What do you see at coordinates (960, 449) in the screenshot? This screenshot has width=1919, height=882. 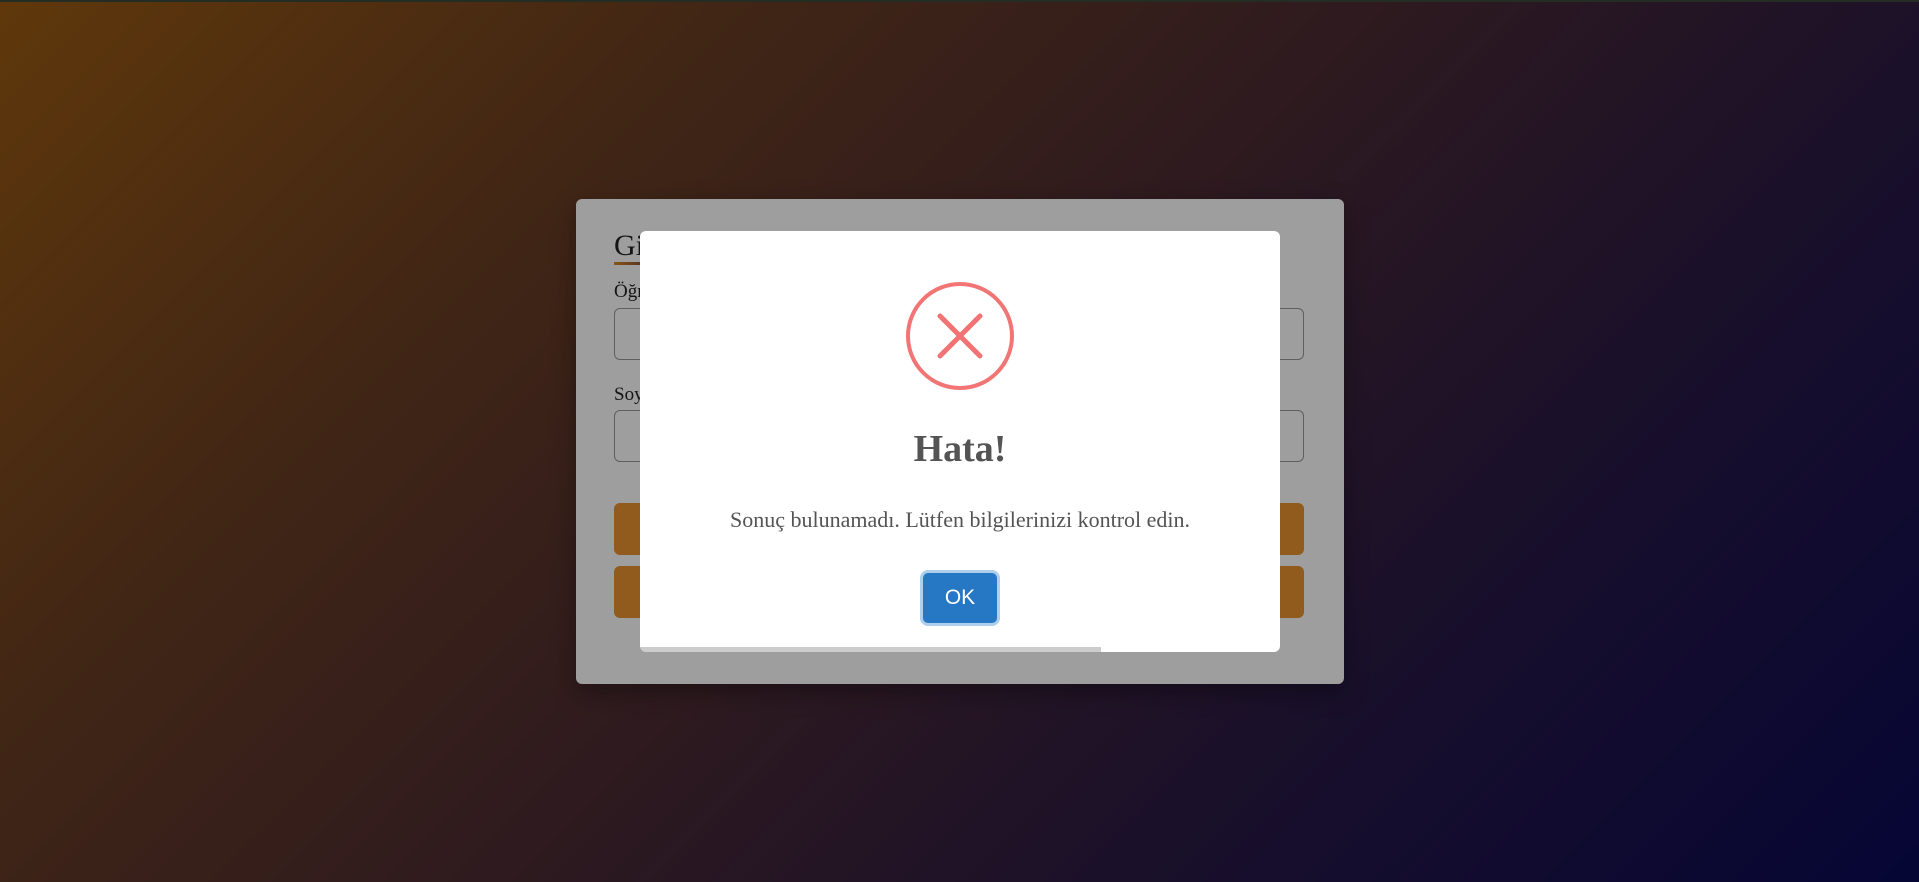 I see `dialog-title: Hata!` at bounding box center [960, 449].